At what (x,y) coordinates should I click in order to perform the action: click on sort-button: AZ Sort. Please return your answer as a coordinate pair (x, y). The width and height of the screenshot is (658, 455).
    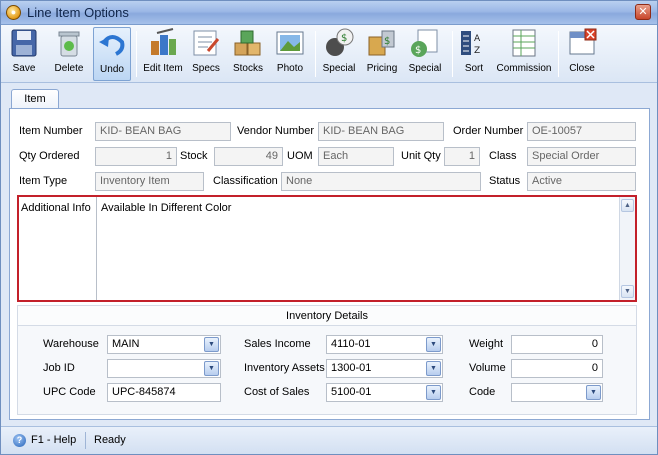
    Looking at the image, I should click on (474, 54).